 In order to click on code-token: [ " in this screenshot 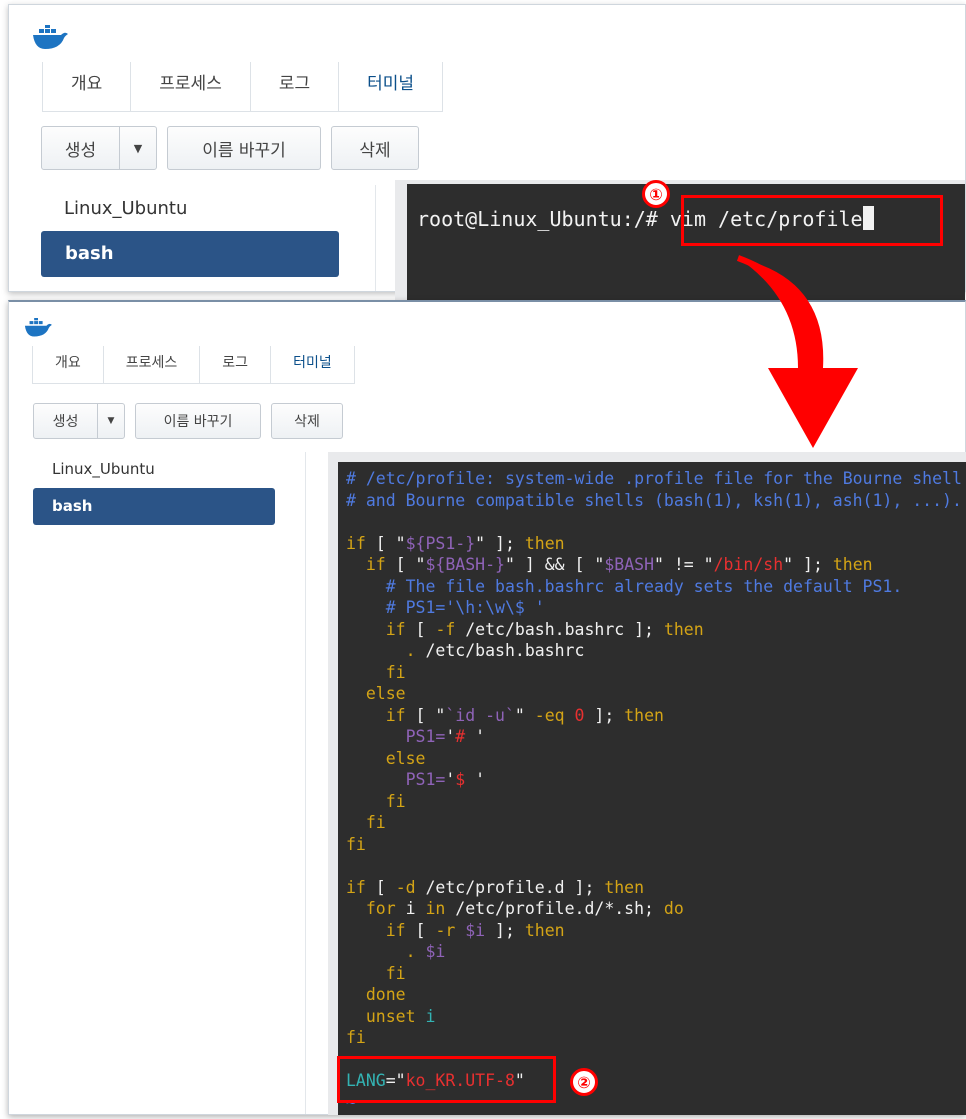, I will do `click(425, 715)`.